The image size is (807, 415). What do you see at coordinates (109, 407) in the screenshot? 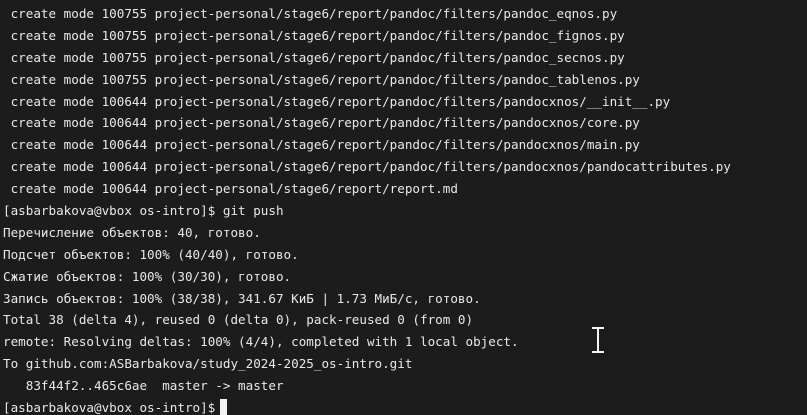
I see `shell-prompt: [asbarbakova@vbox os-intro]$` at bounding box center [109, 407].